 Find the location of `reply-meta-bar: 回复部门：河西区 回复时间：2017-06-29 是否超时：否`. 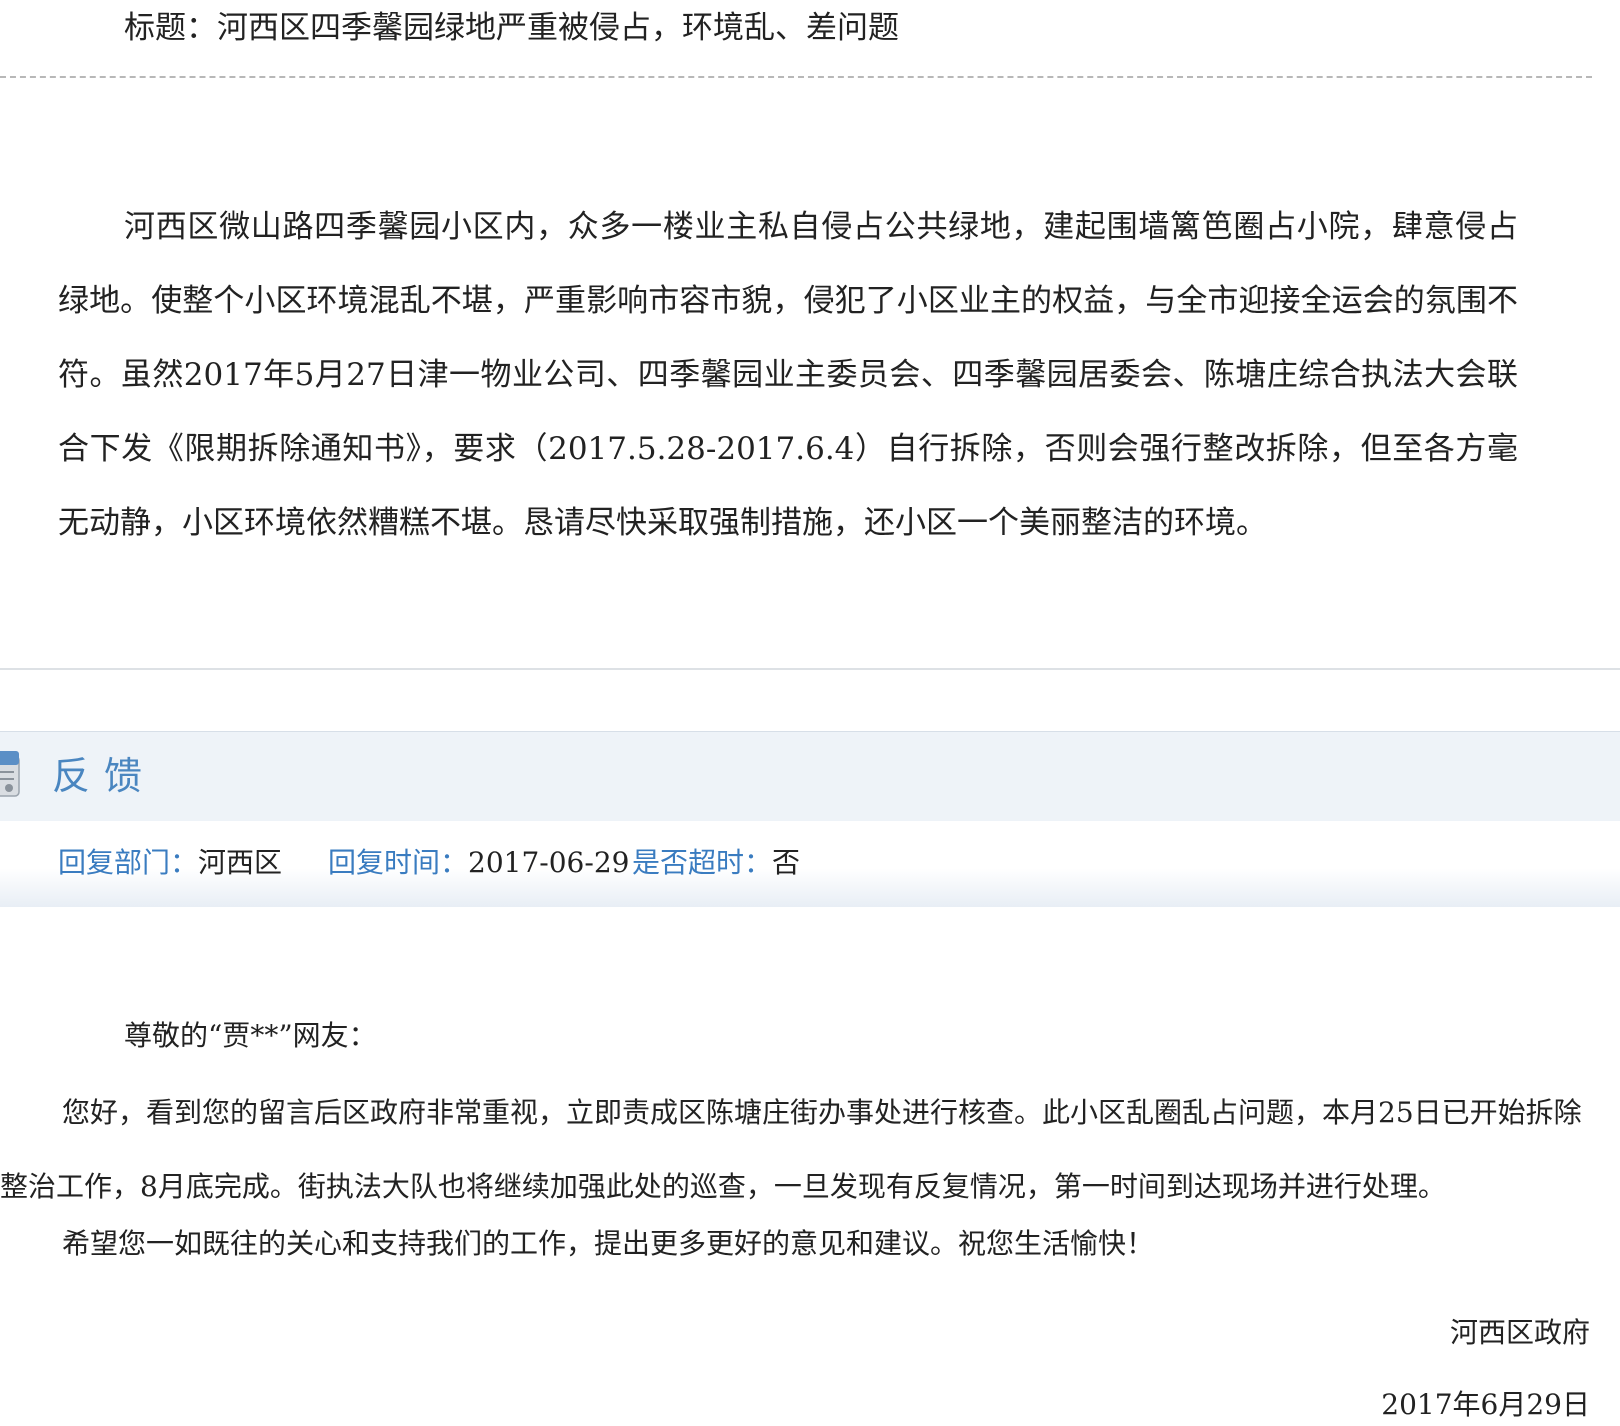

reply-meta-bar: 回复部门：河西区 回复时间：2017-06-29 是否超时：否 is located at coordinates (810, 864).